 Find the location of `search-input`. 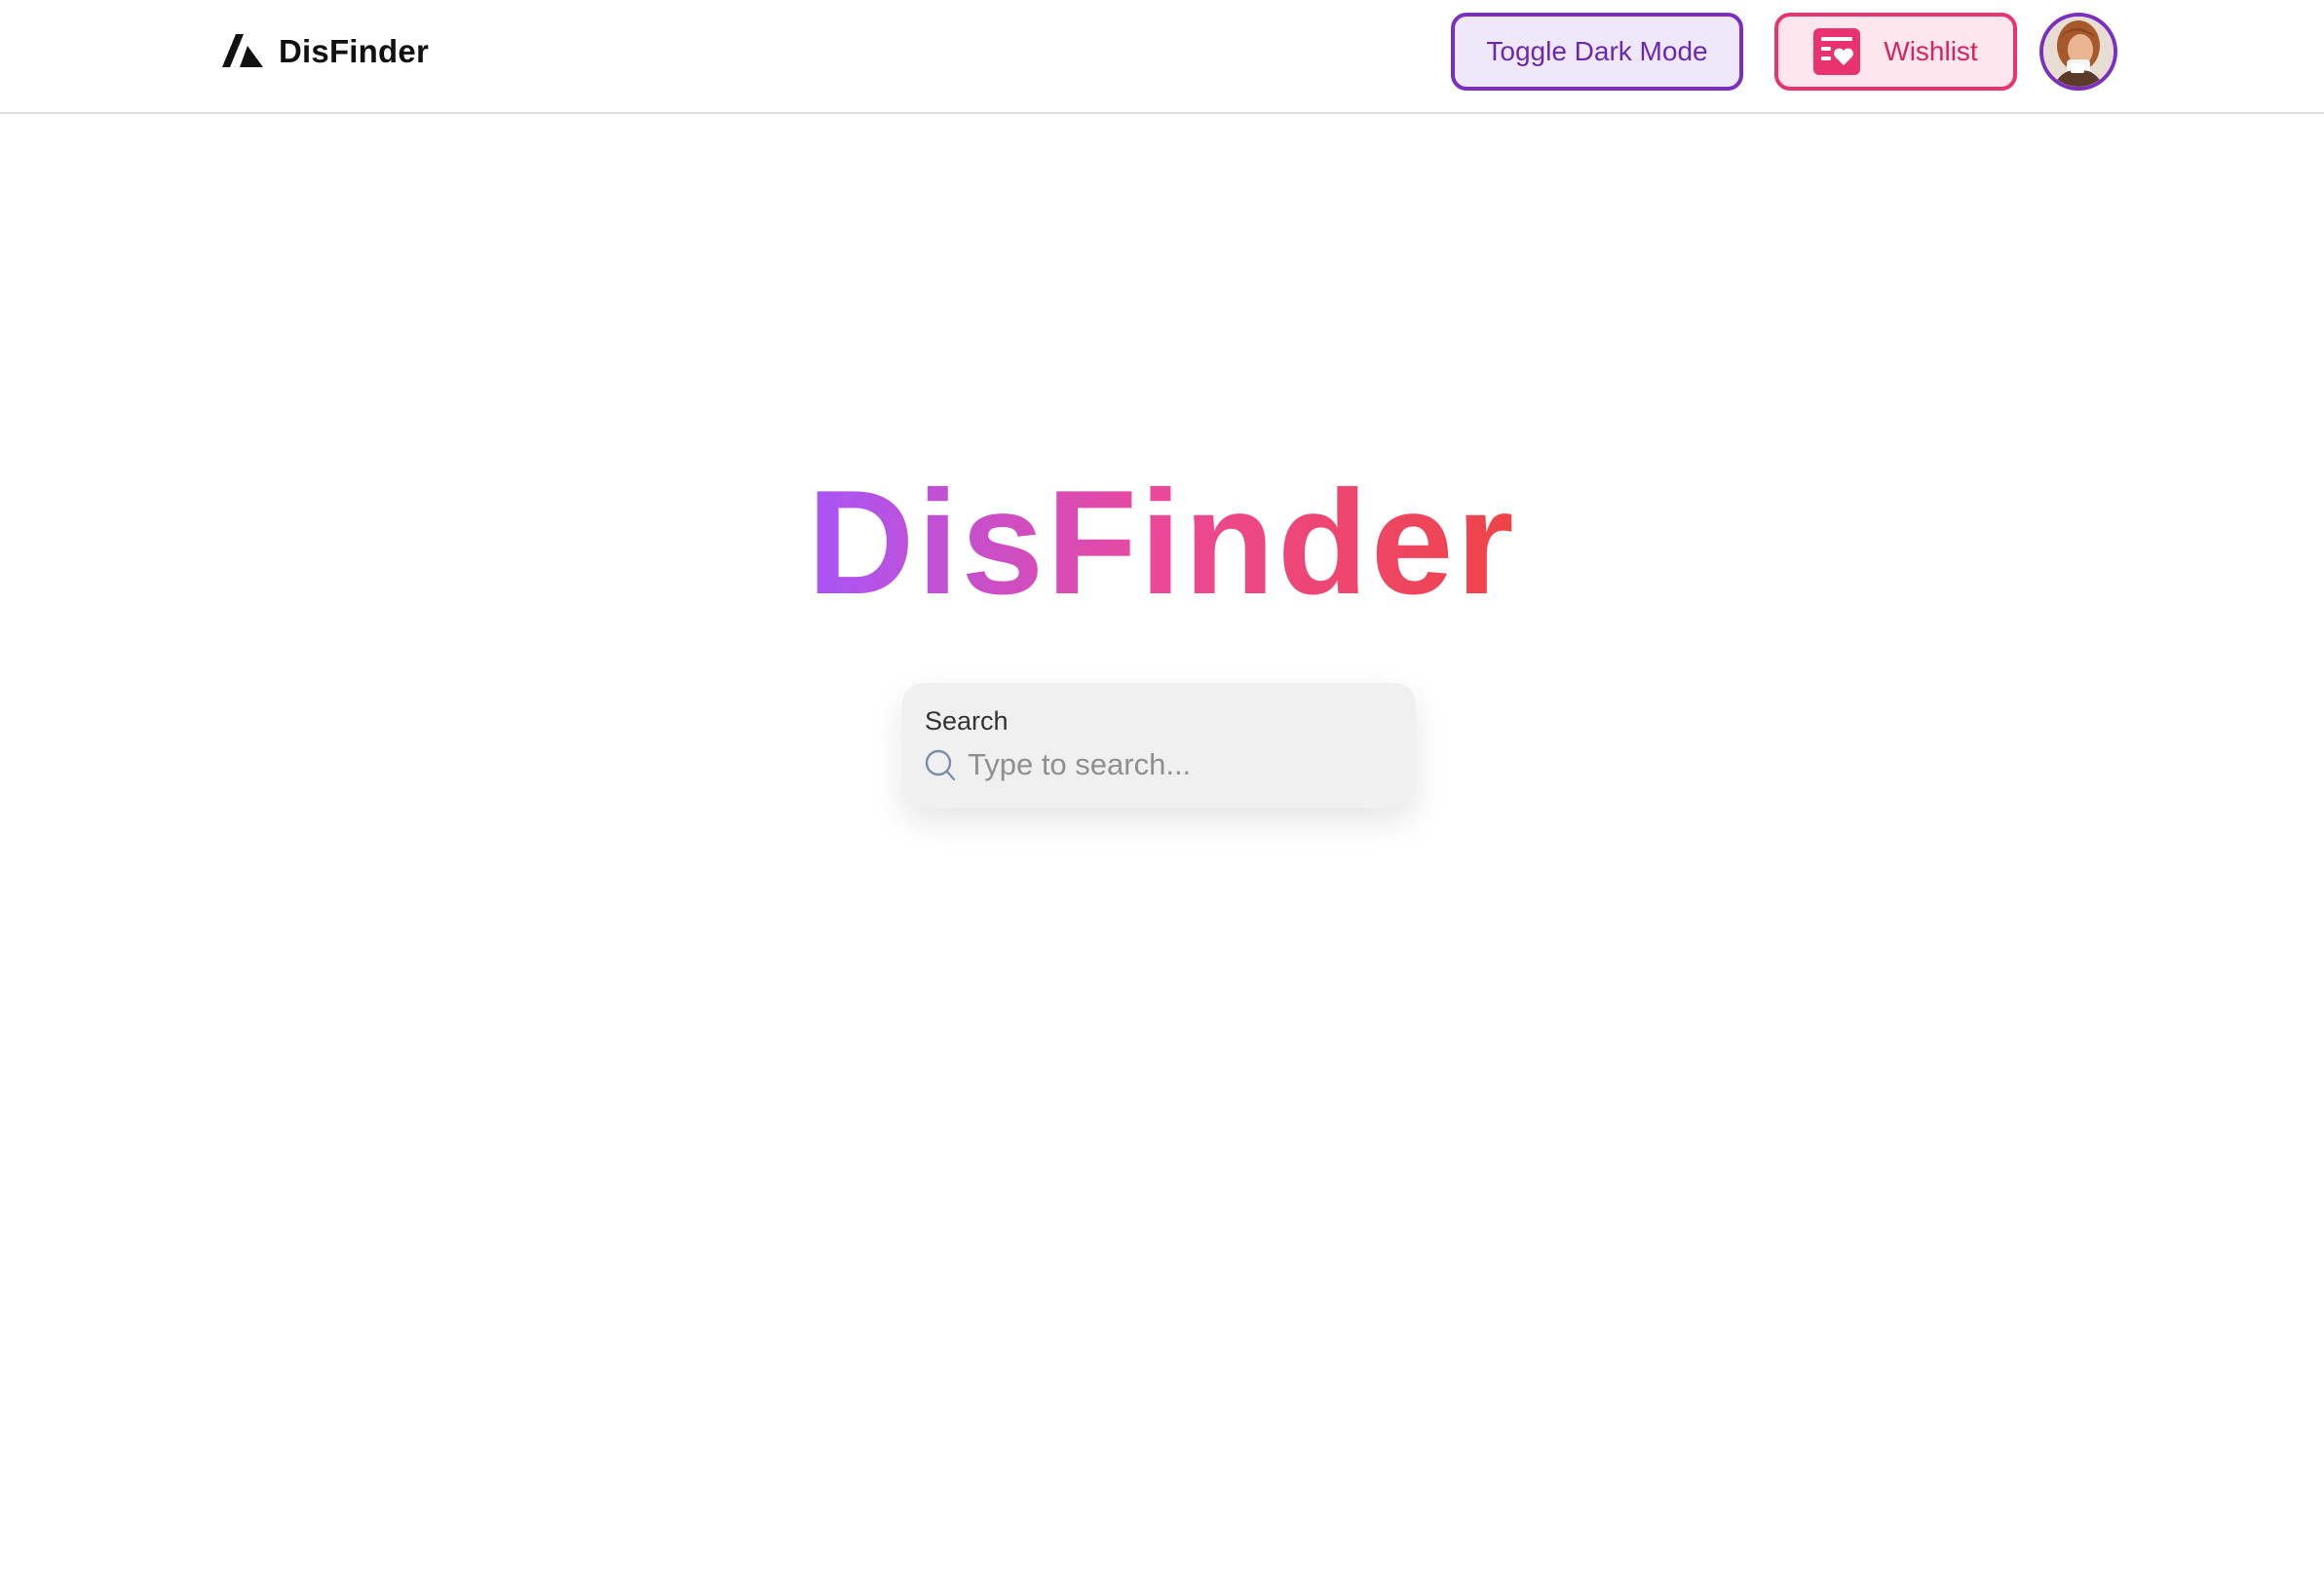

search-input is located at coordinates (1182, 764).